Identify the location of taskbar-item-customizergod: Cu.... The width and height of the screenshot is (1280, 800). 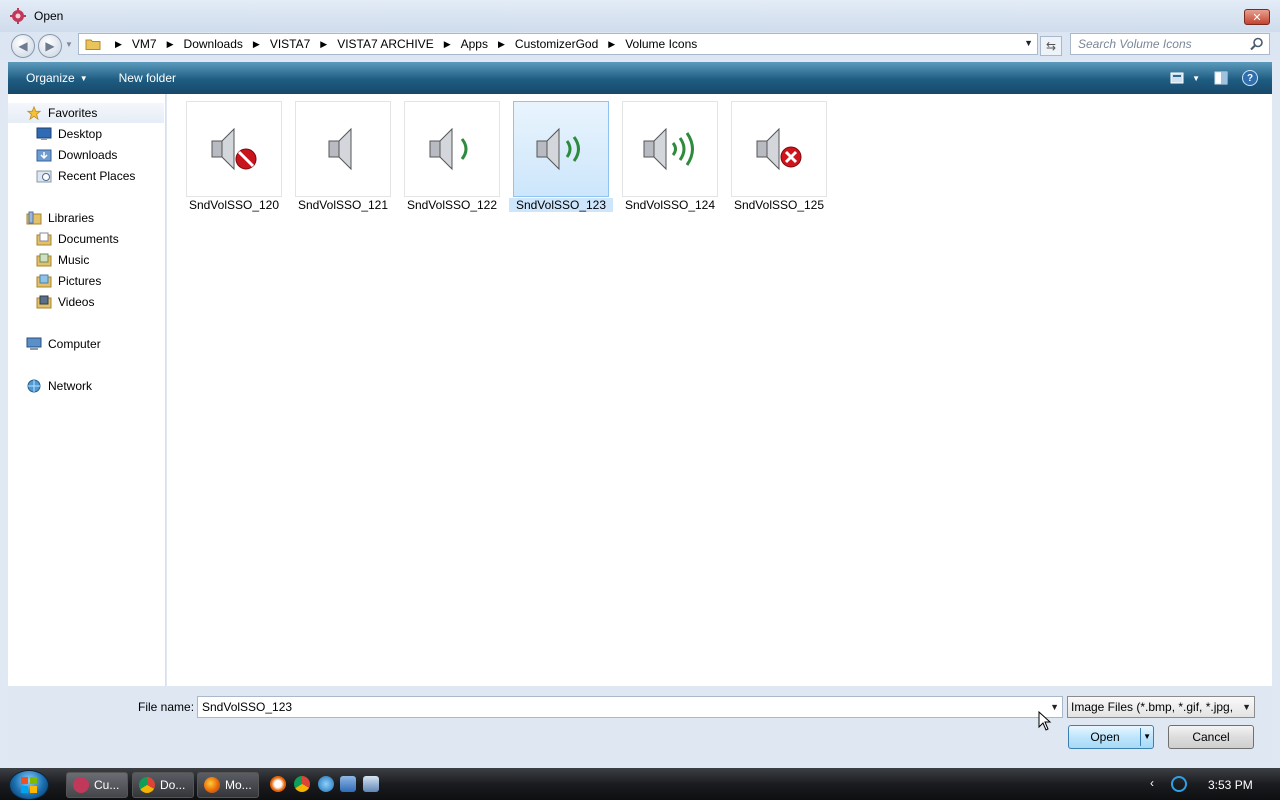
(97, 785).